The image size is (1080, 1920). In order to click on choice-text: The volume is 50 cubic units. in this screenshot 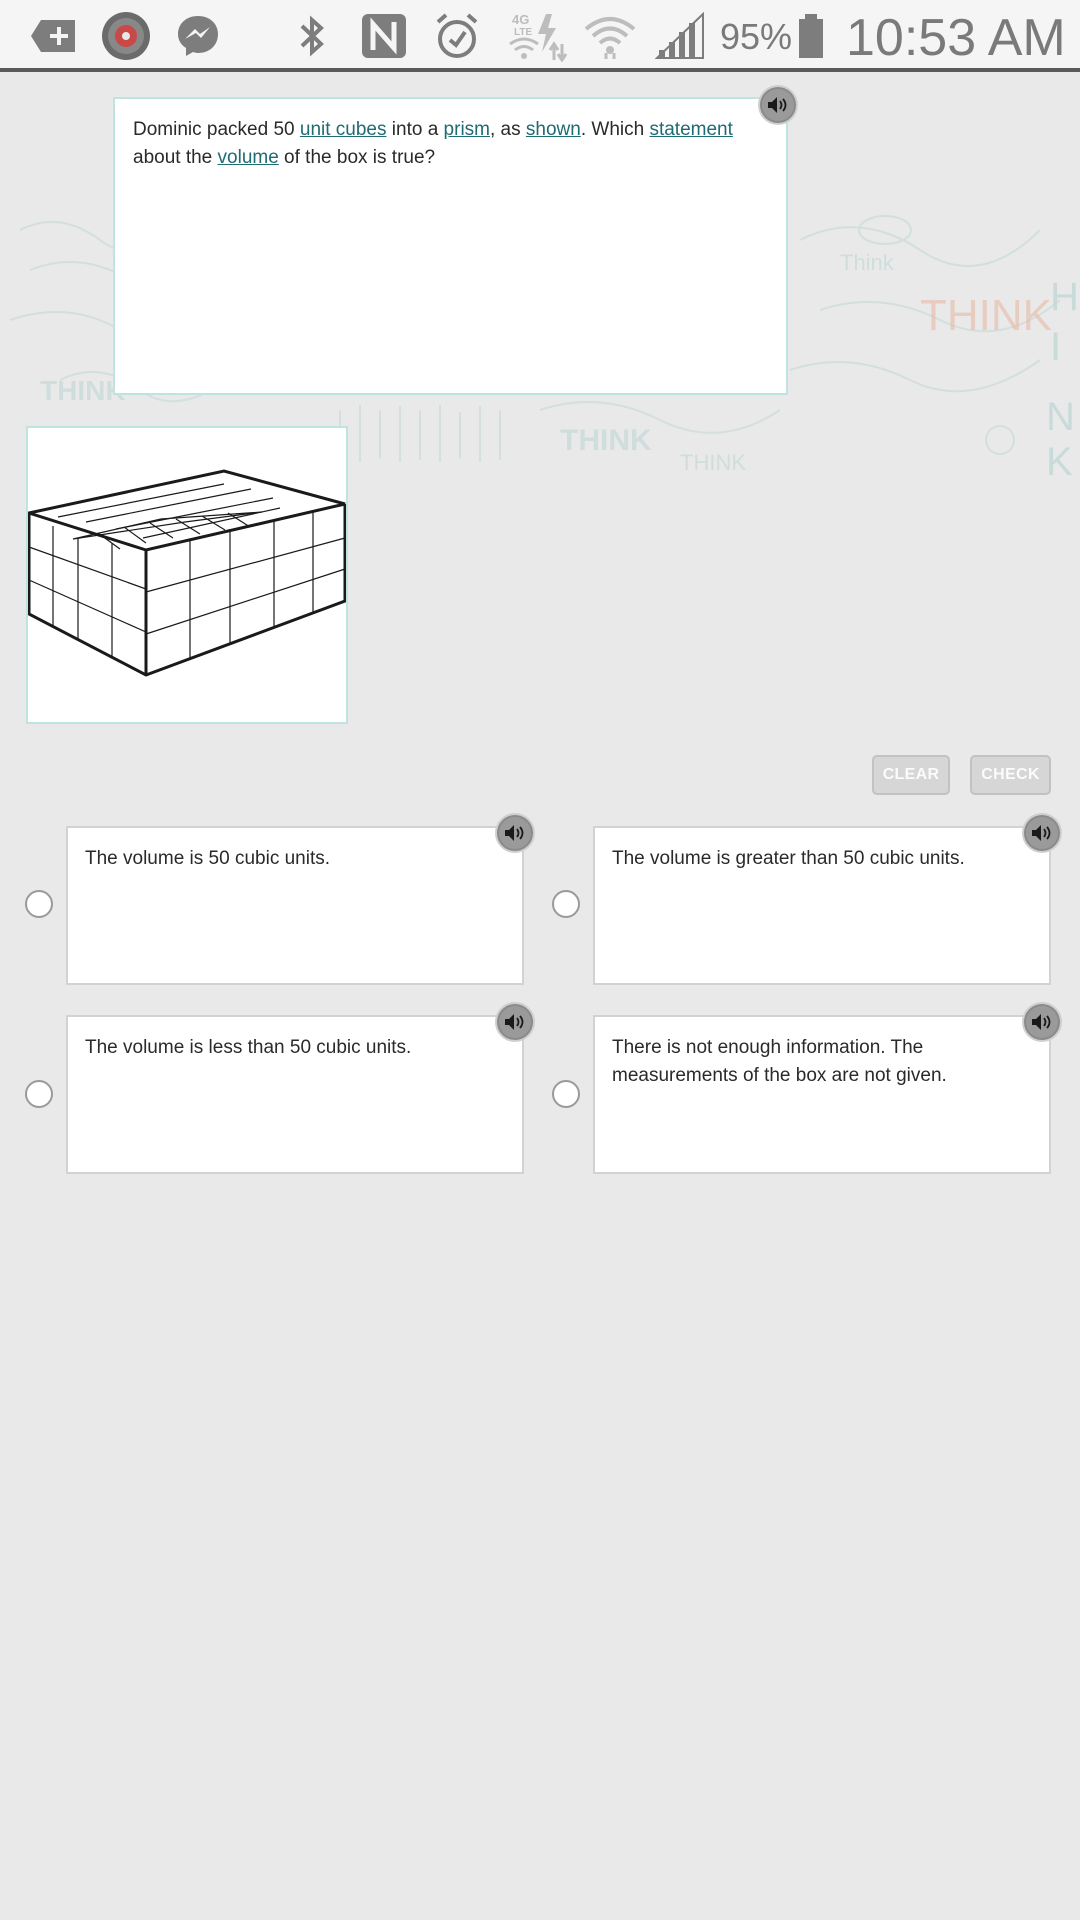, I will do `click(208, 858)`.